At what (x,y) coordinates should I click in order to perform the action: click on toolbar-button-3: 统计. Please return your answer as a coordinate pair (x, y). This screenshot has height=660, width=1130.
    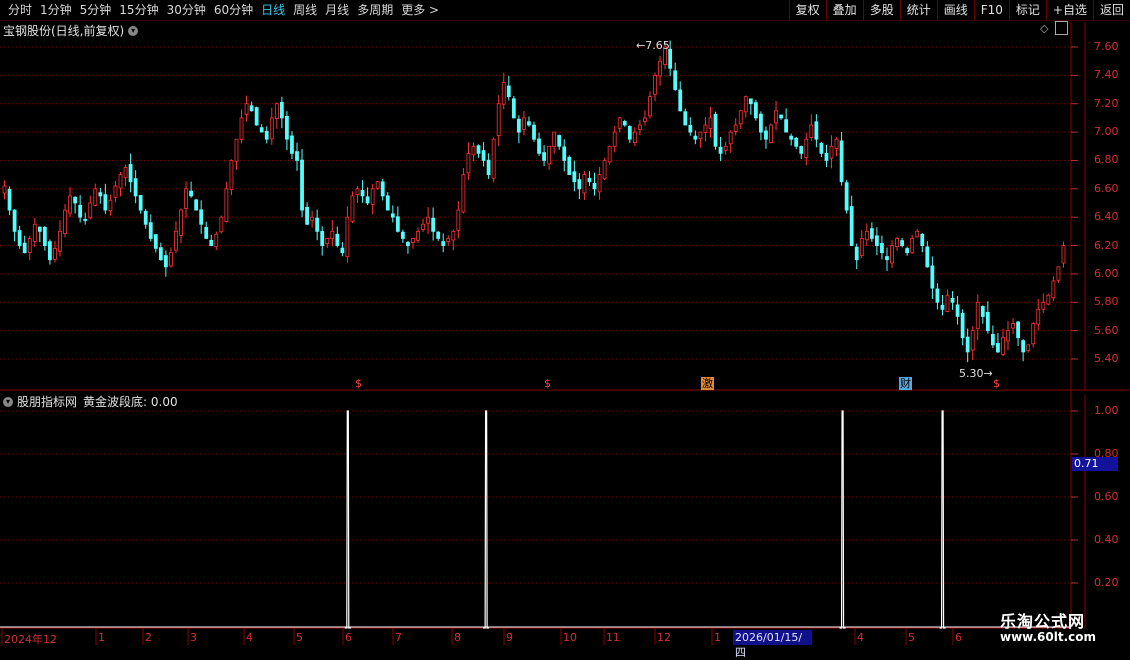
    Looking at the image, I should click on (918, 10).